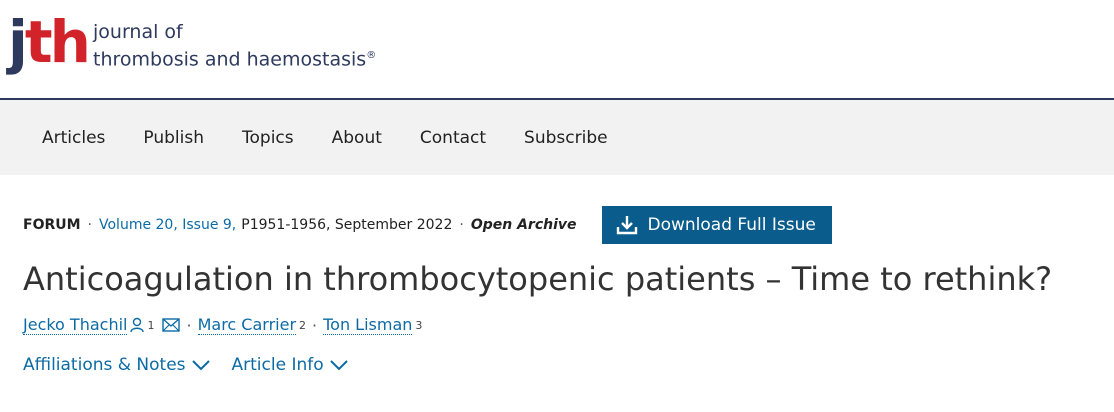 The height and width of the screenshot is (412, 1114). Describe the element at coordinates (303, 325) in the screenshot. I see `author-affiliation-number: 2` at that location.